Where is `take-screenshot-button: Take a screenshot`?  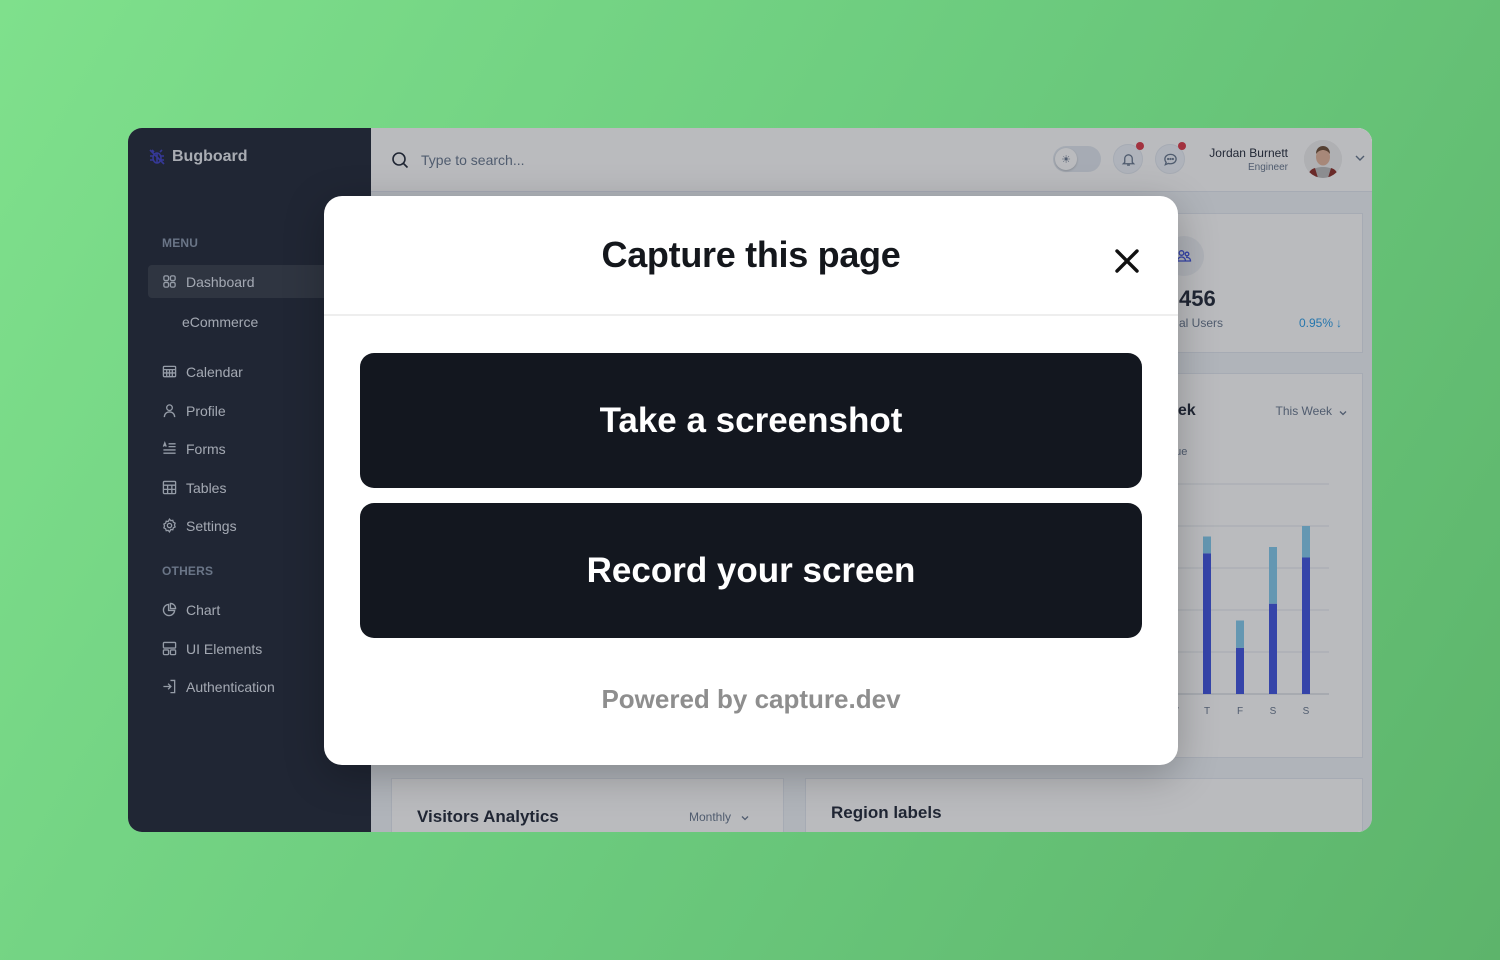
take-screenshot-button: Take a screenshot is located at coordinates (751, 420).